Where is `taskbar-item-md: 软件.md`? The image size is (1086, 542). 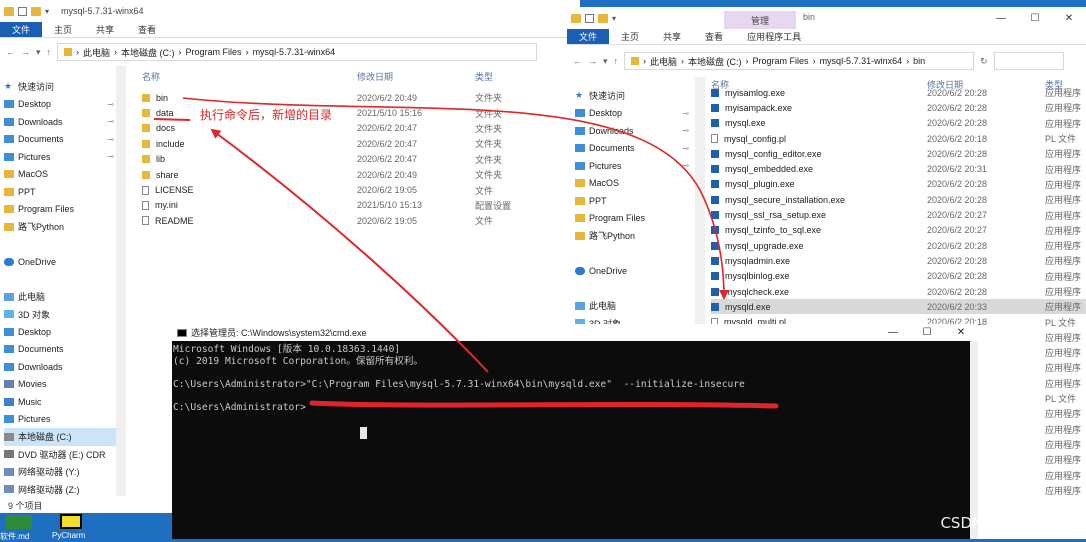
taskbar-item-md: 软件.md is located at coordinates (14, 535).